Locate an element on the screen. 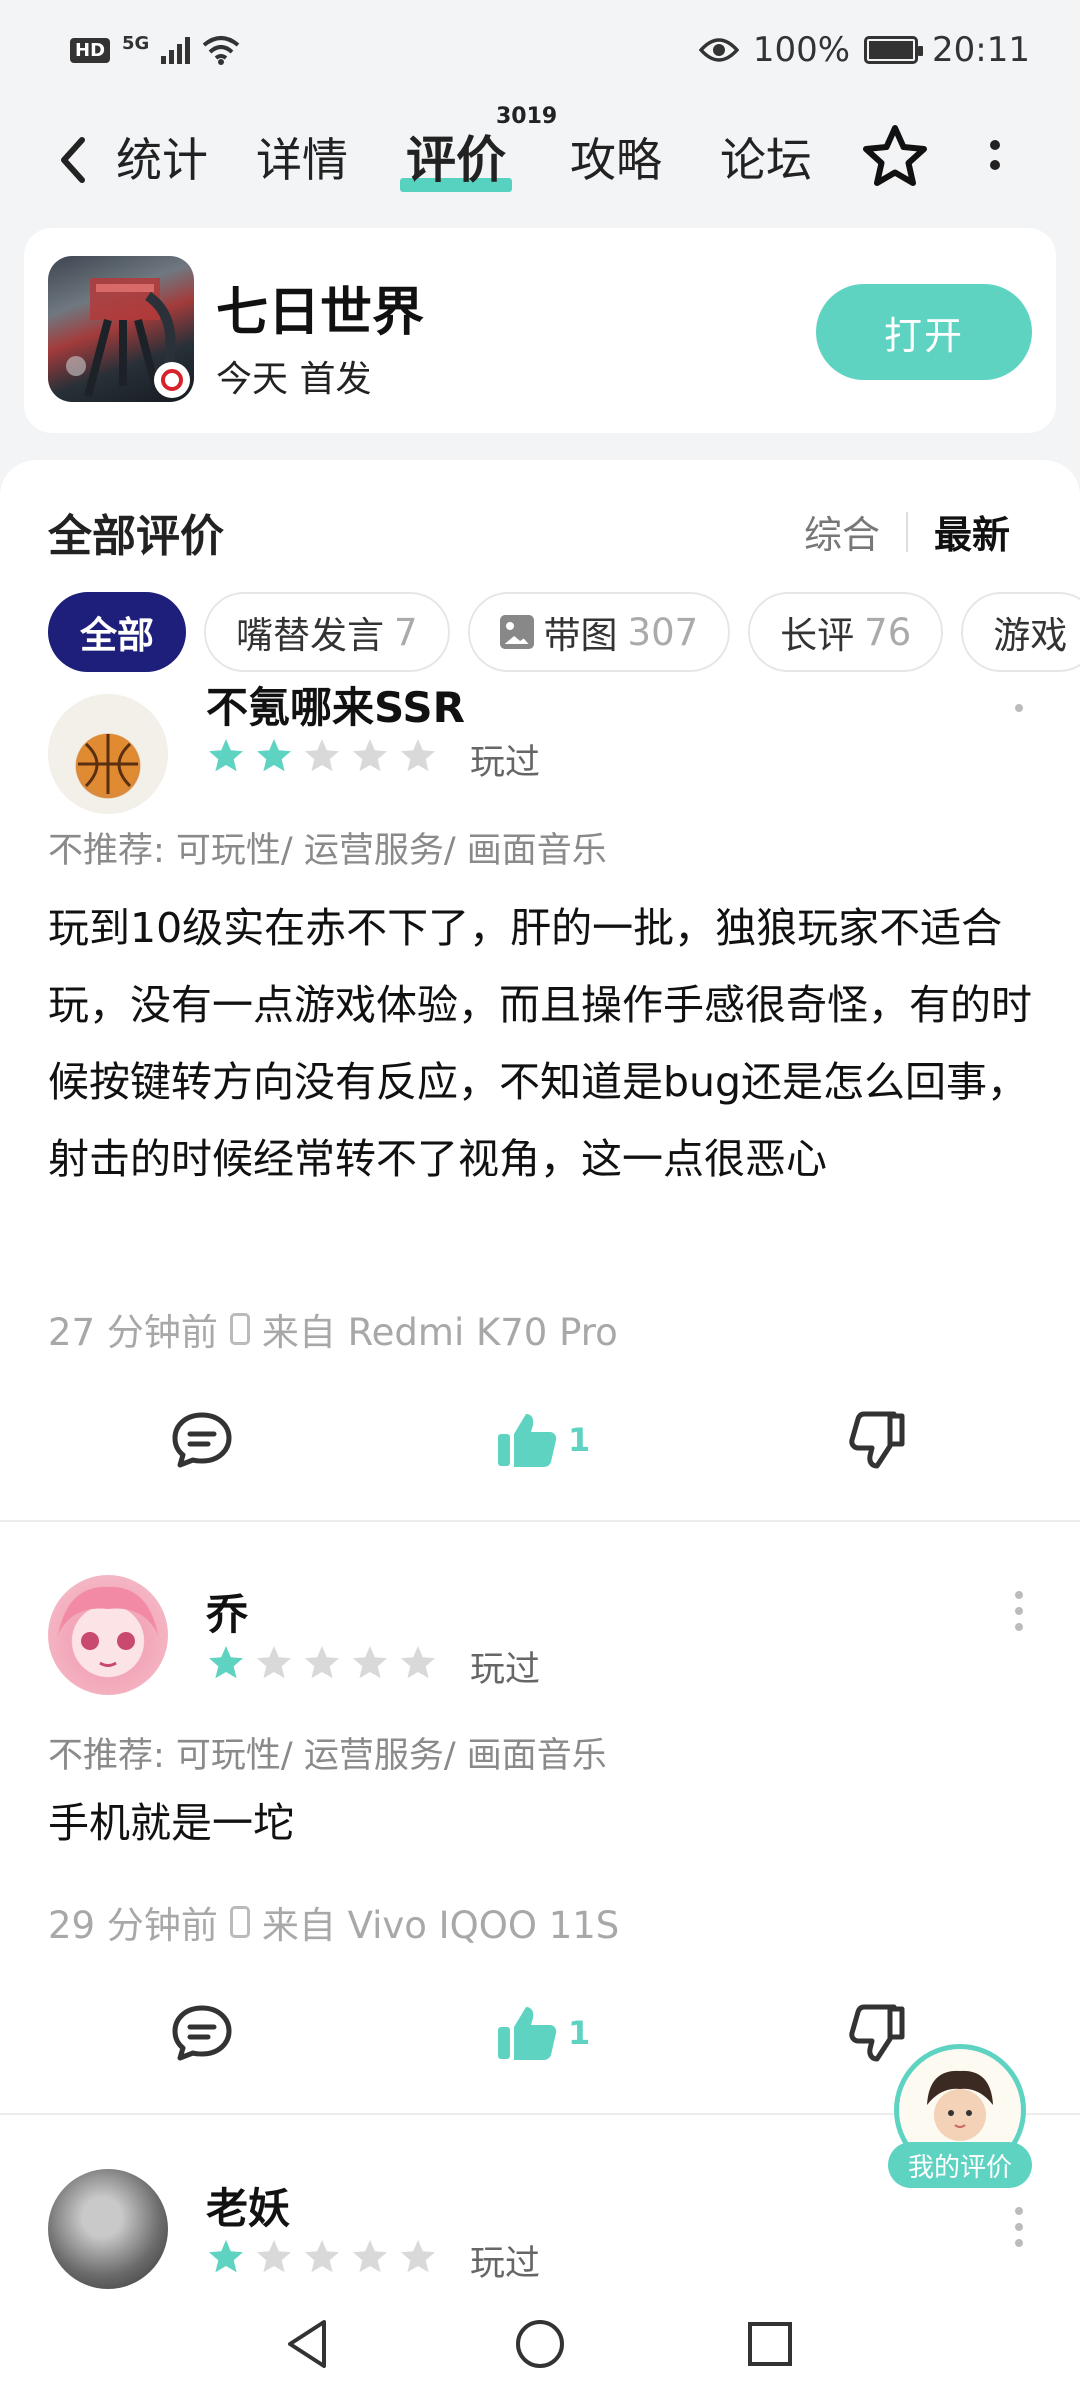 This screenshot has height=2400, width=1080. back-icon is located at coordinates (73, 160).